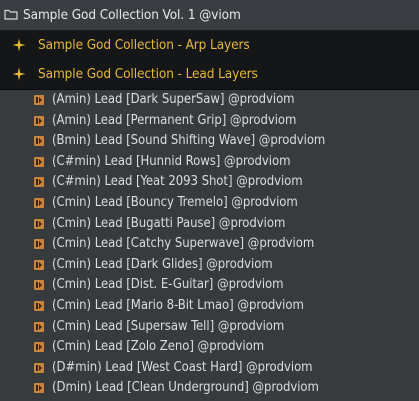 This screenshot has width=419, height=401. I want to click on list-item-label: (Cmin) Lead [Supersaw Tell] @prodviom, so click(168, 326).